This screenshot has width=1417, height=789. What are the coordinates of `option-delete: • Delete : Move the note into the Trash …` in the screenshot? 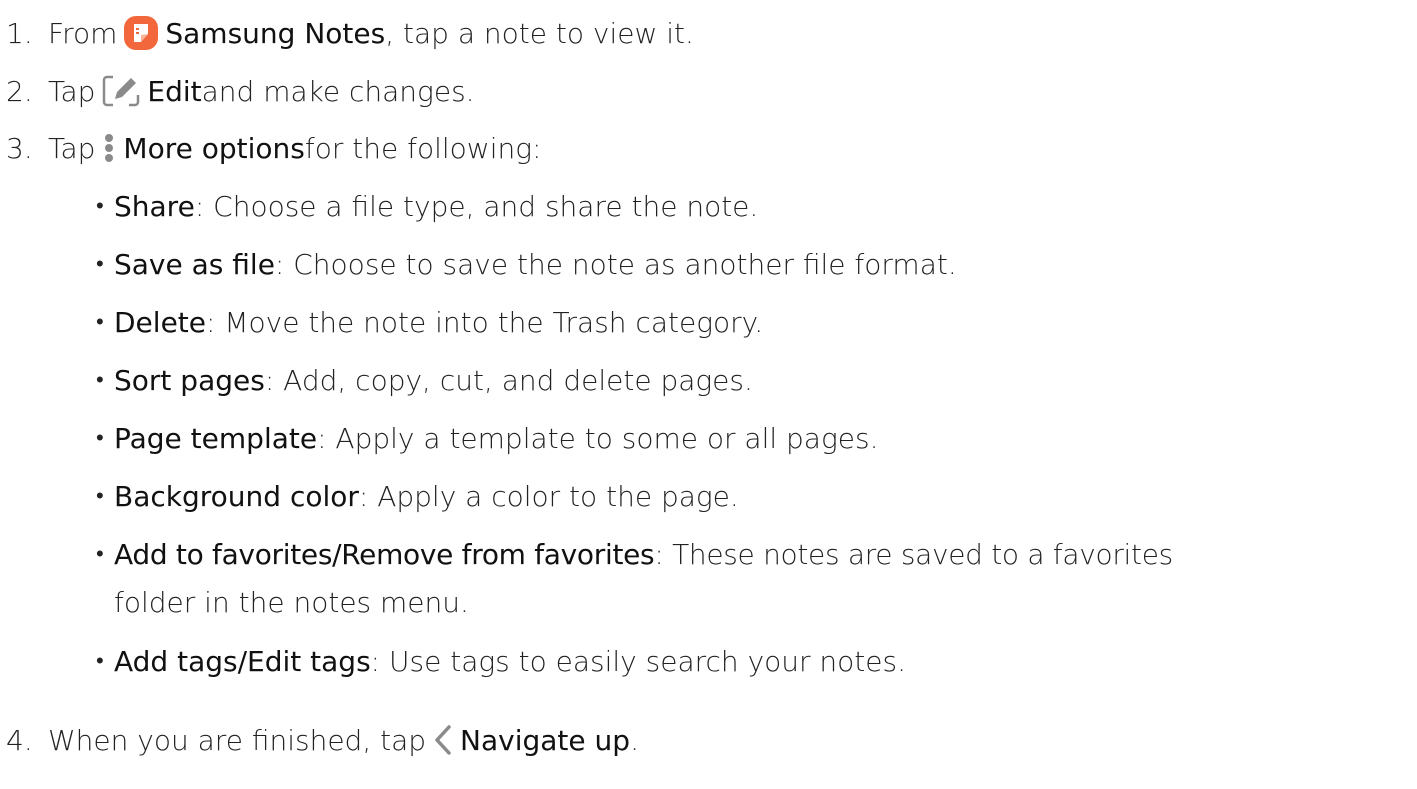 It's located at (429, 322).